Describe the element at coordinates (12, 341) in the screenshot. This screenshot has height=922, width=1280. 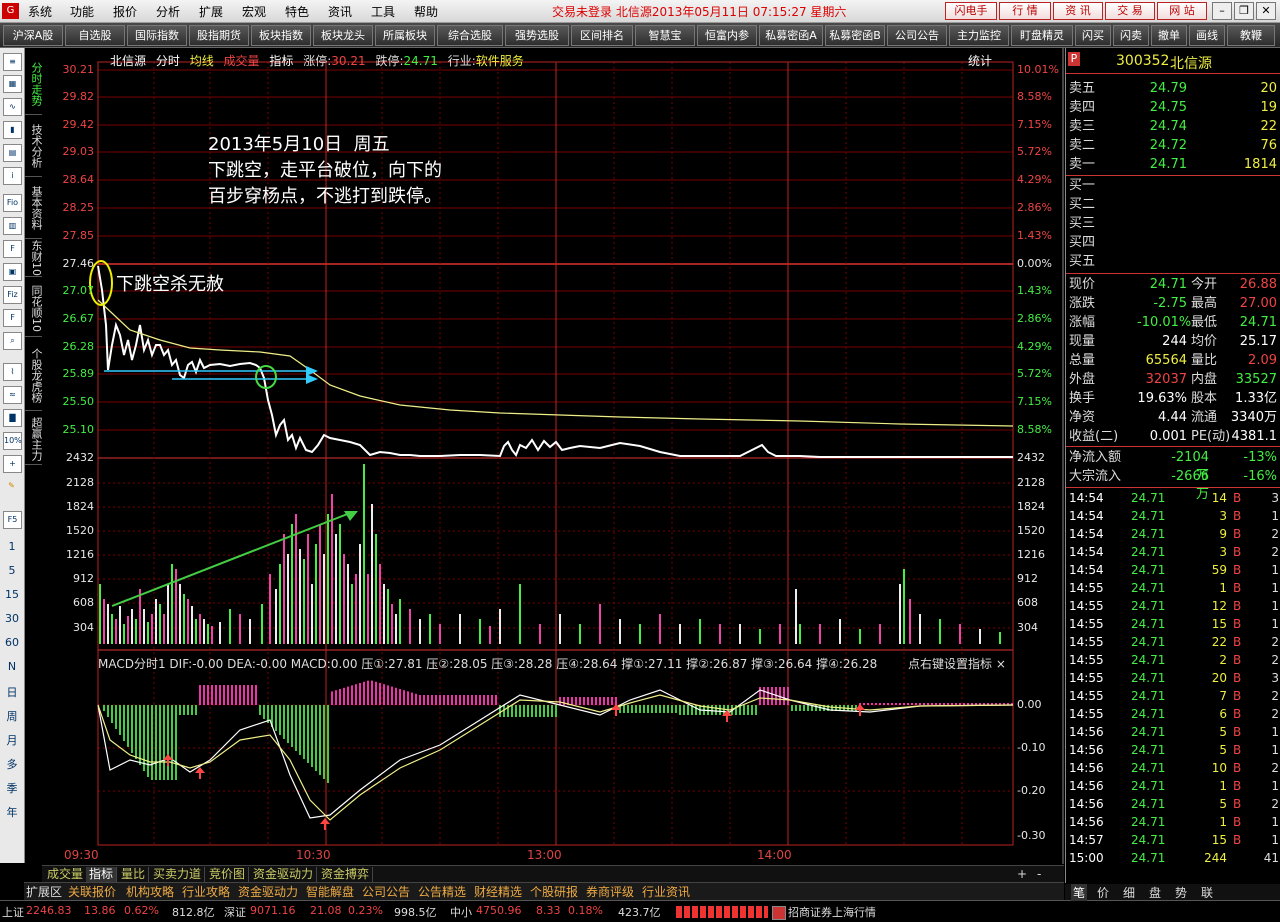
I see `search-icon: ⌕` at that location.